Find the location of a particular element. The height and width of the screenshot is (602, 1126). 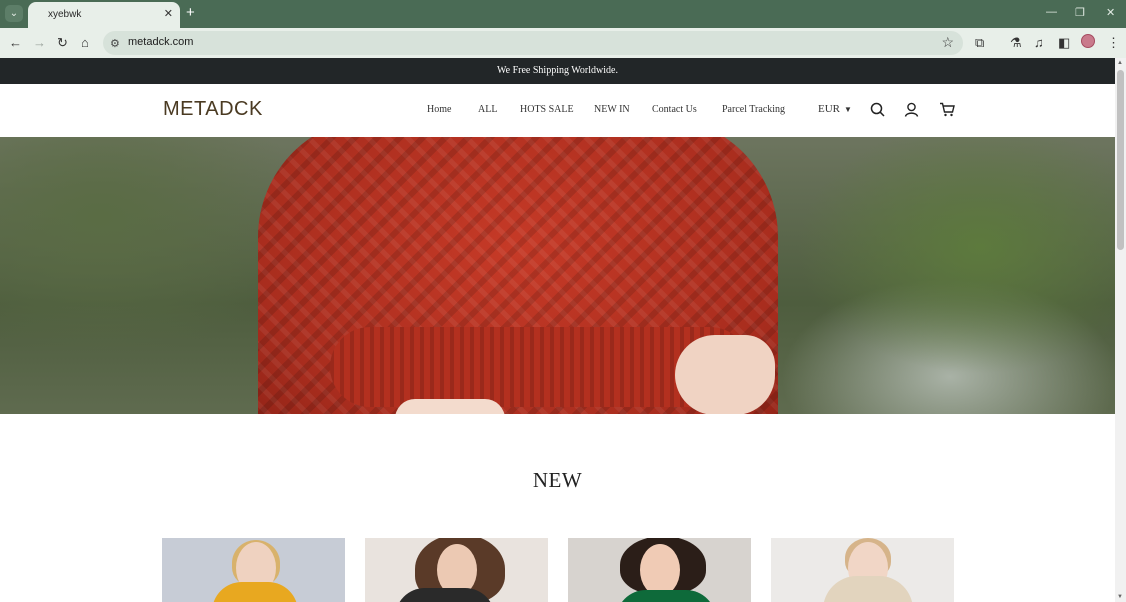

site-info-icon: ⚙ is located at coordinates (115, 43).